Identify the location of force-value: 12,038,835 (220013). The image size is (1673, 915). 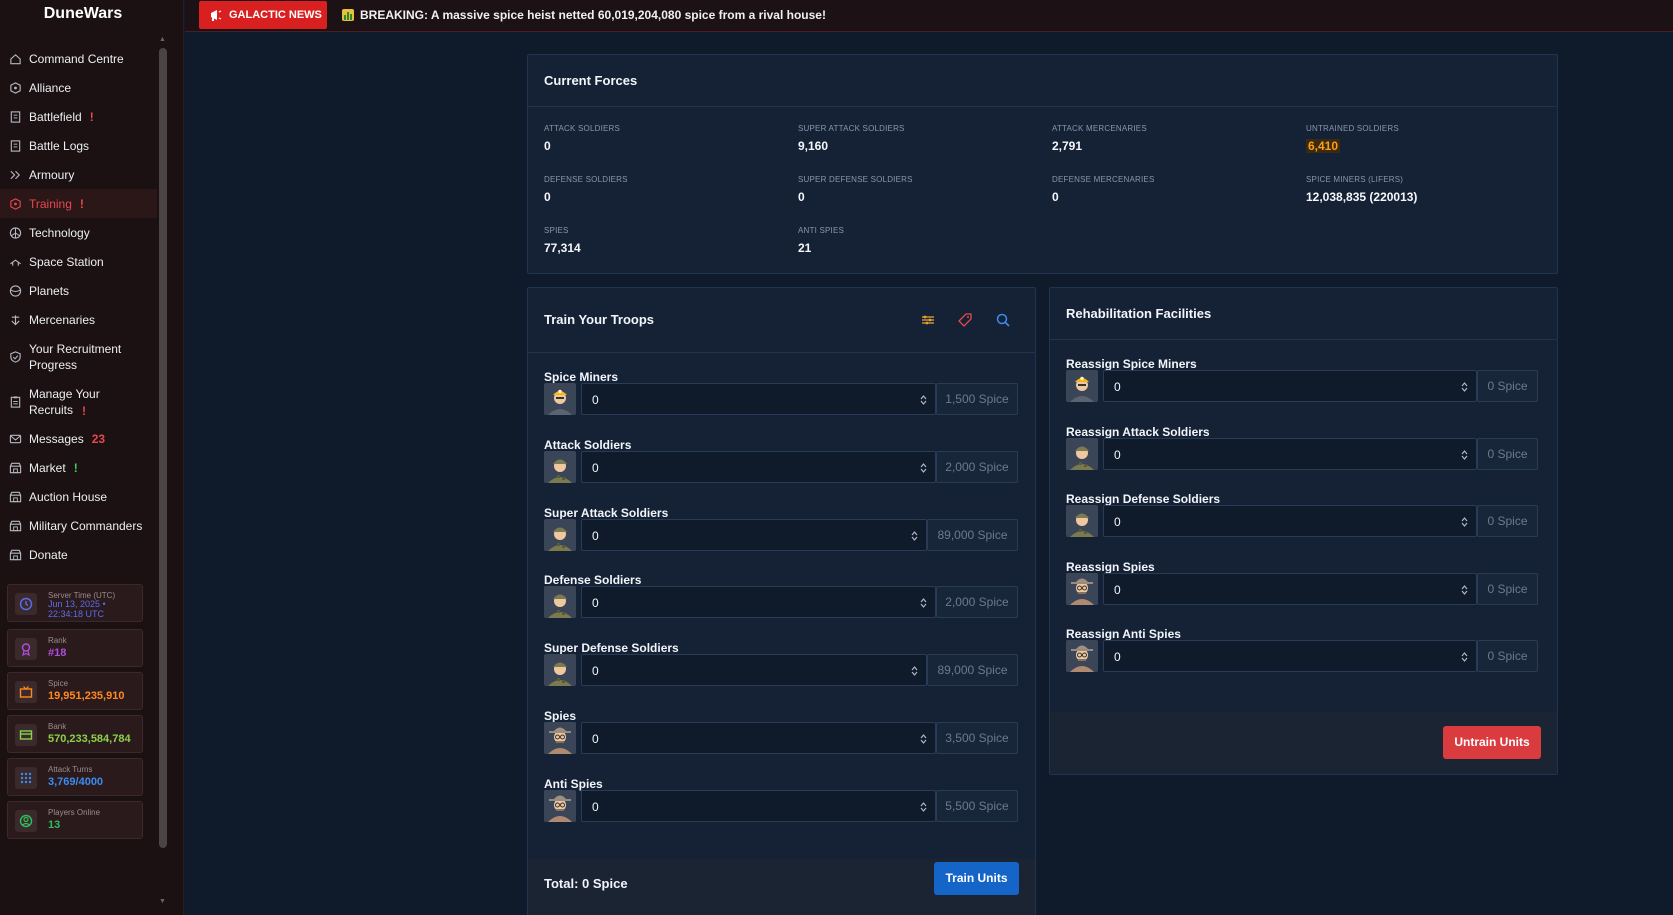
(1362, 197).